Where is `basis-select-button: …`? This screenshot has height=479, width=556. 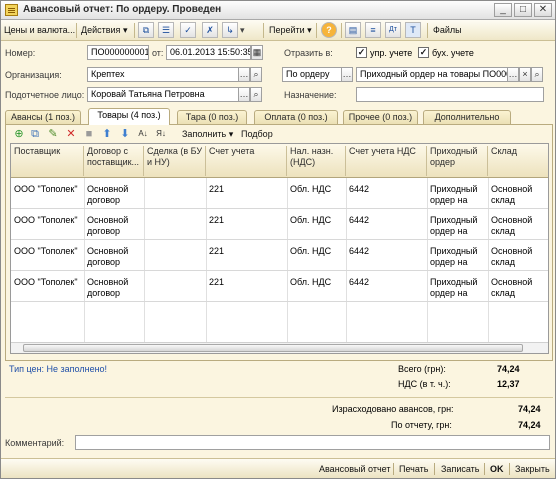
basis-select-button: … is located at coordinates (347, 74).